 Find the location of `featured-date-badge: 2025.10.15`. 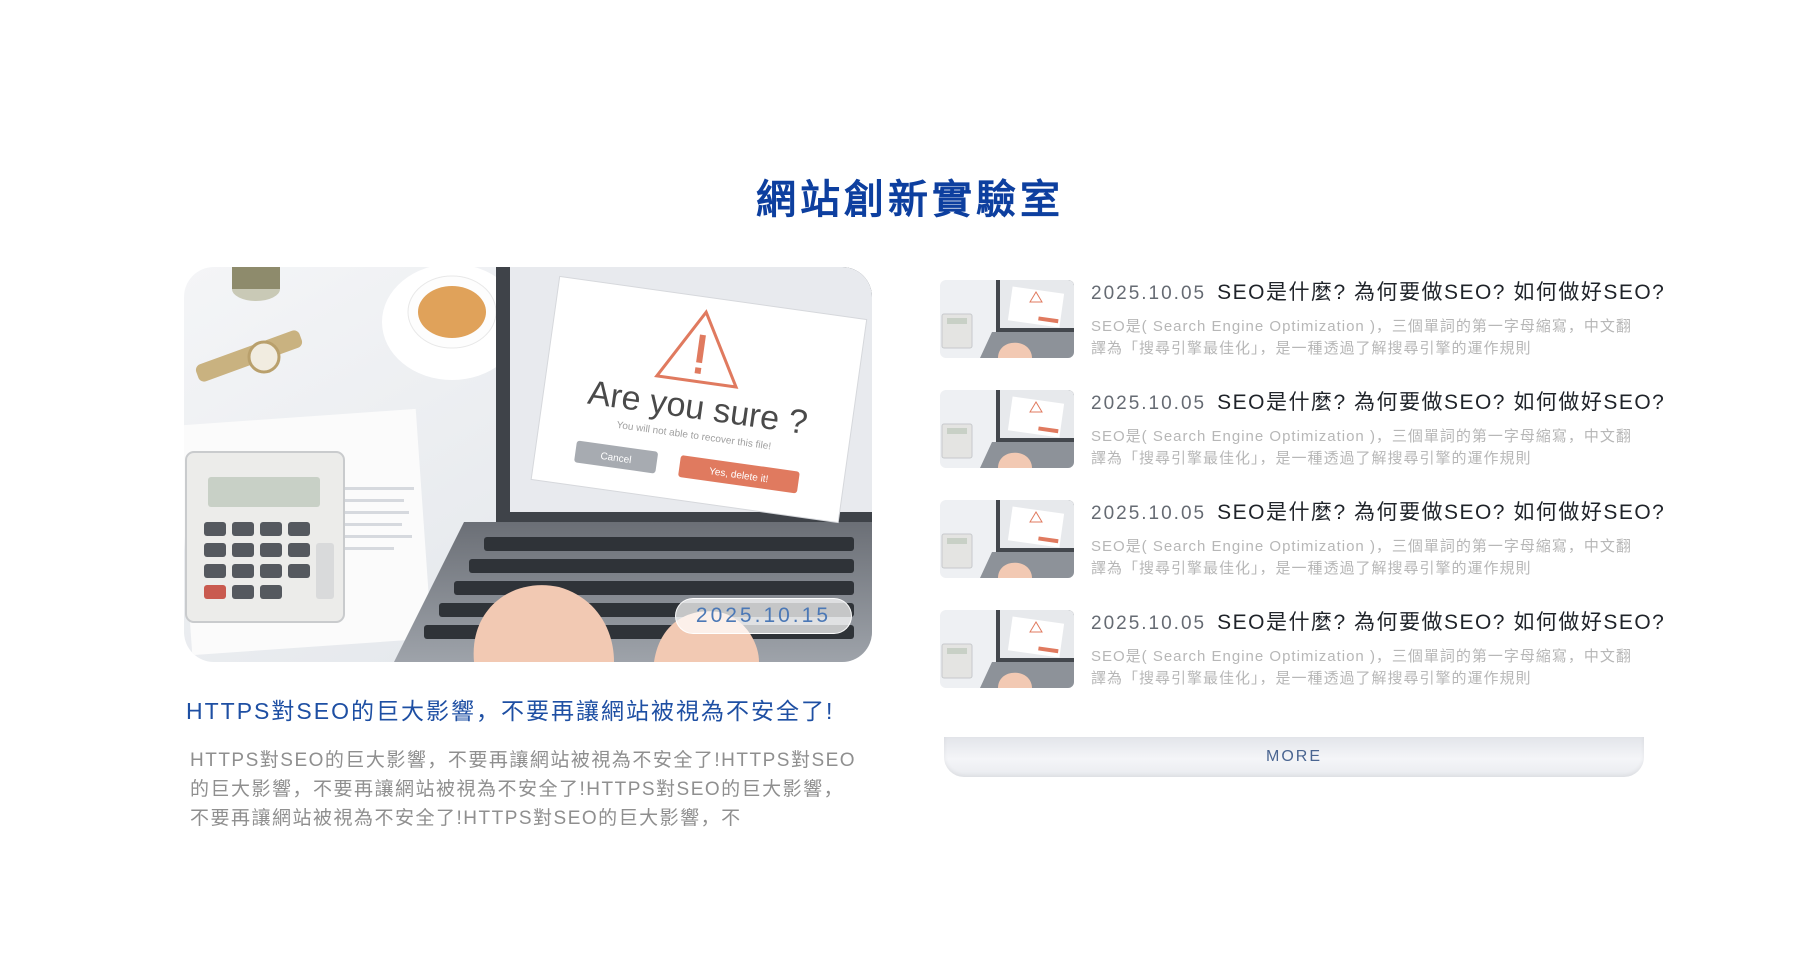

featured-date-badge: 2025.10.15 is located at coordinates (763, 616).